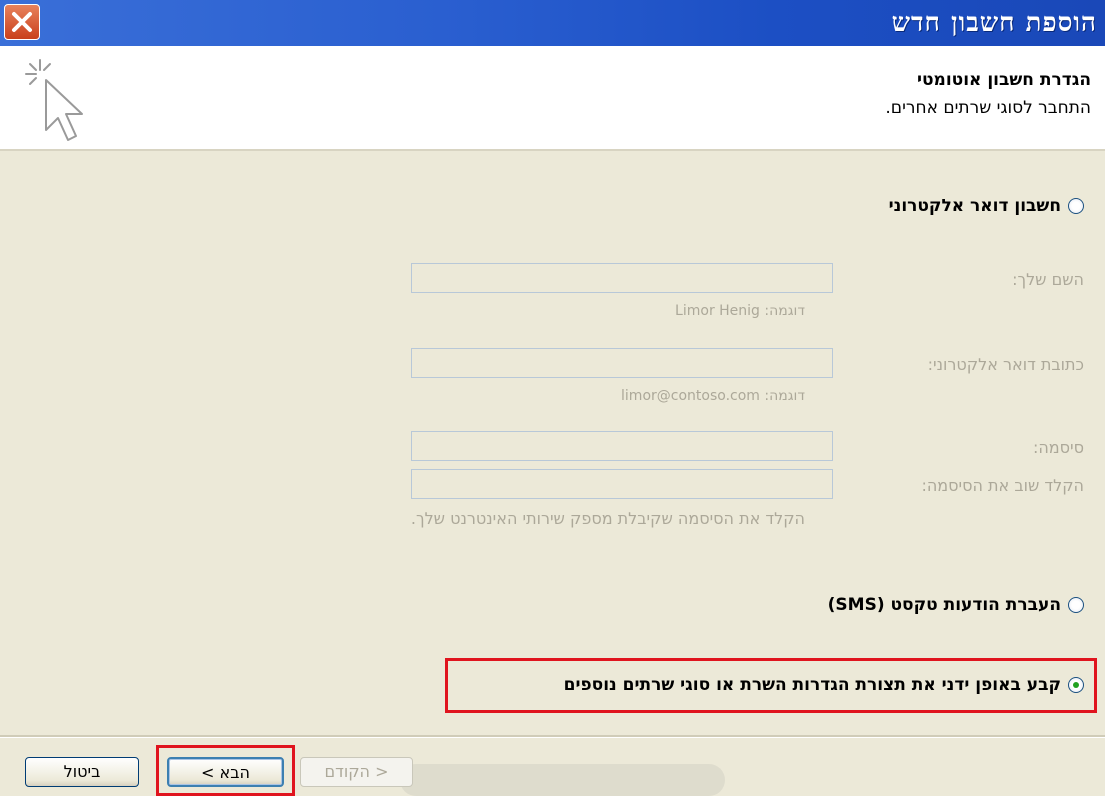 This screenshot has height=796, width=1105. What do you see at coordinates (1076, 685) in the screenshot?
I see `manual-config-radio` at bounding box center [1076, 685].